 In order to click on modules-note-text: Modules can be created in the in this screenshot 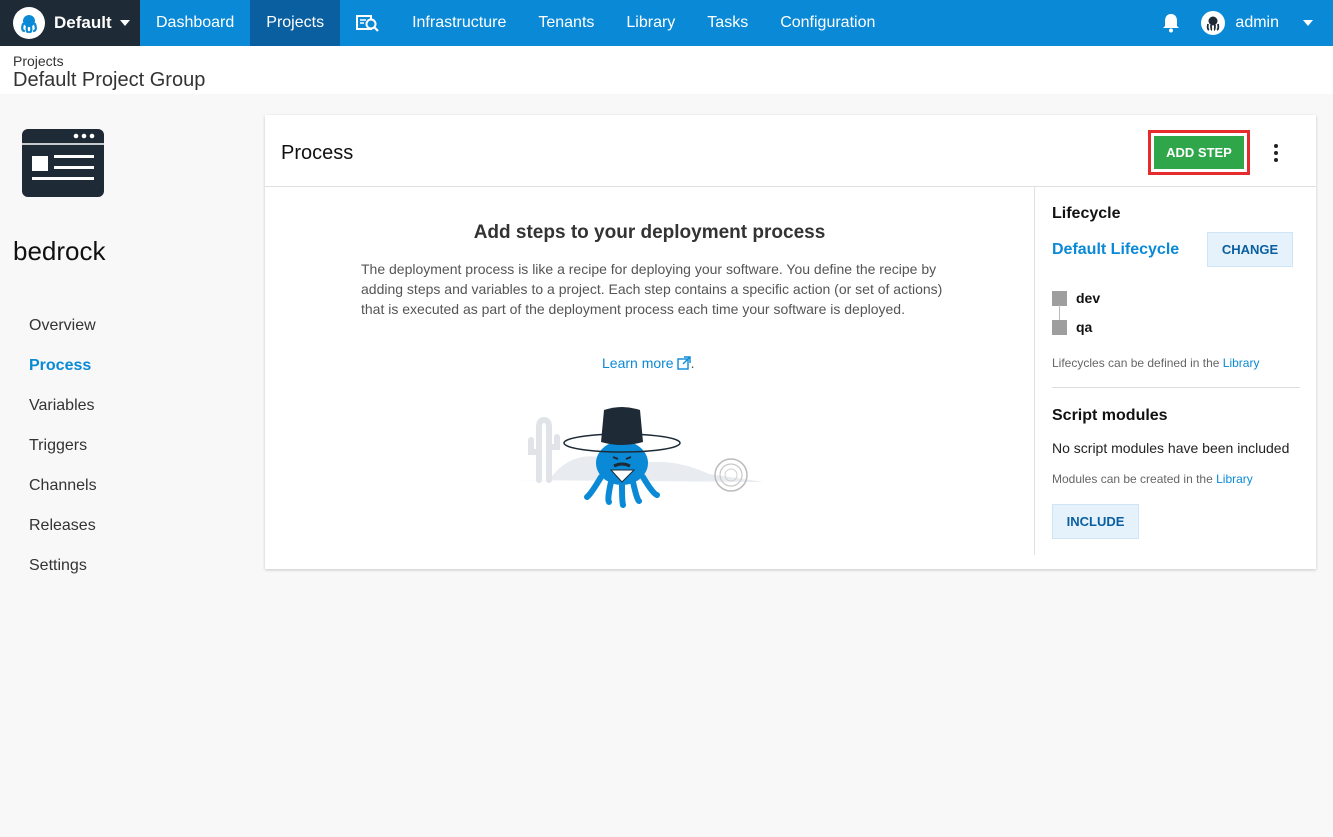, I will do `click(1132, 479)`.